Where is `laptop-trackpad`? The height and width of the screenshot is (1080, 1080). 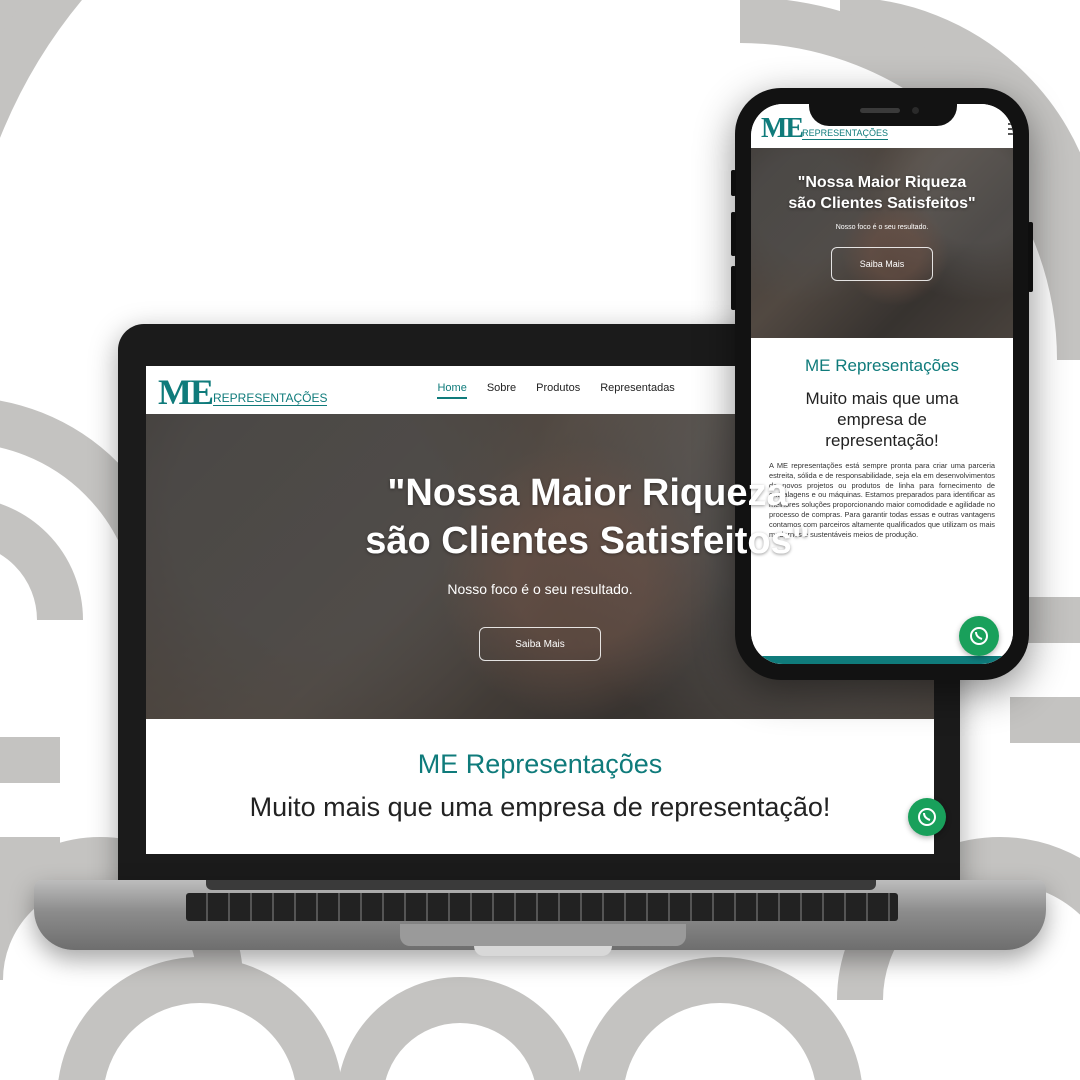
laptop-trackpad is located at coordinates (543, 935).